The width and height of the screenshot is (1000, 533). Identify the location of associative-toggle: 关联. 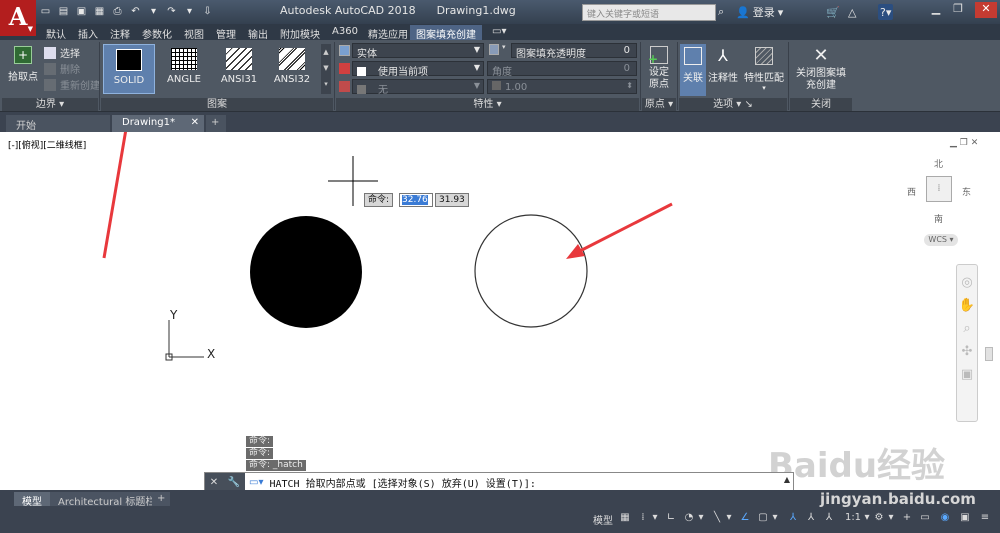
(693, 70).